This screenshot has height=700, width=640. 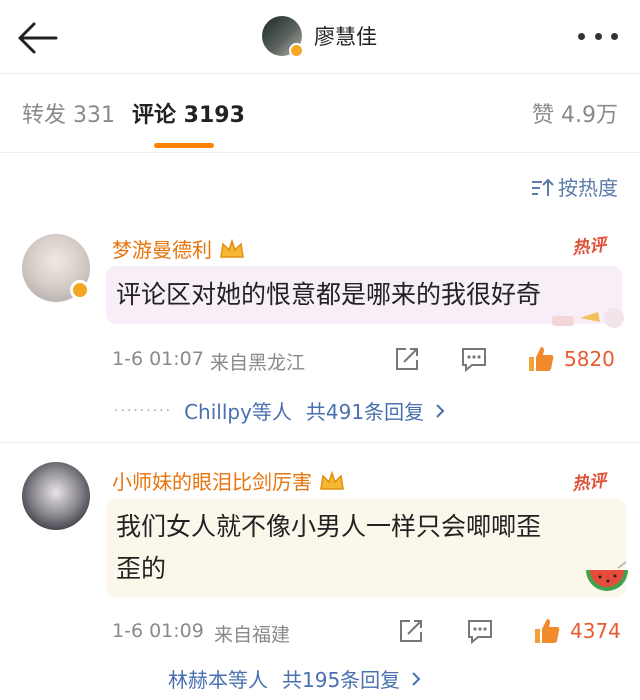 What do you see at coordinates (184, 145) in the screenshot?
I see `active-tab-indicator` at bounding box center [184, 145].